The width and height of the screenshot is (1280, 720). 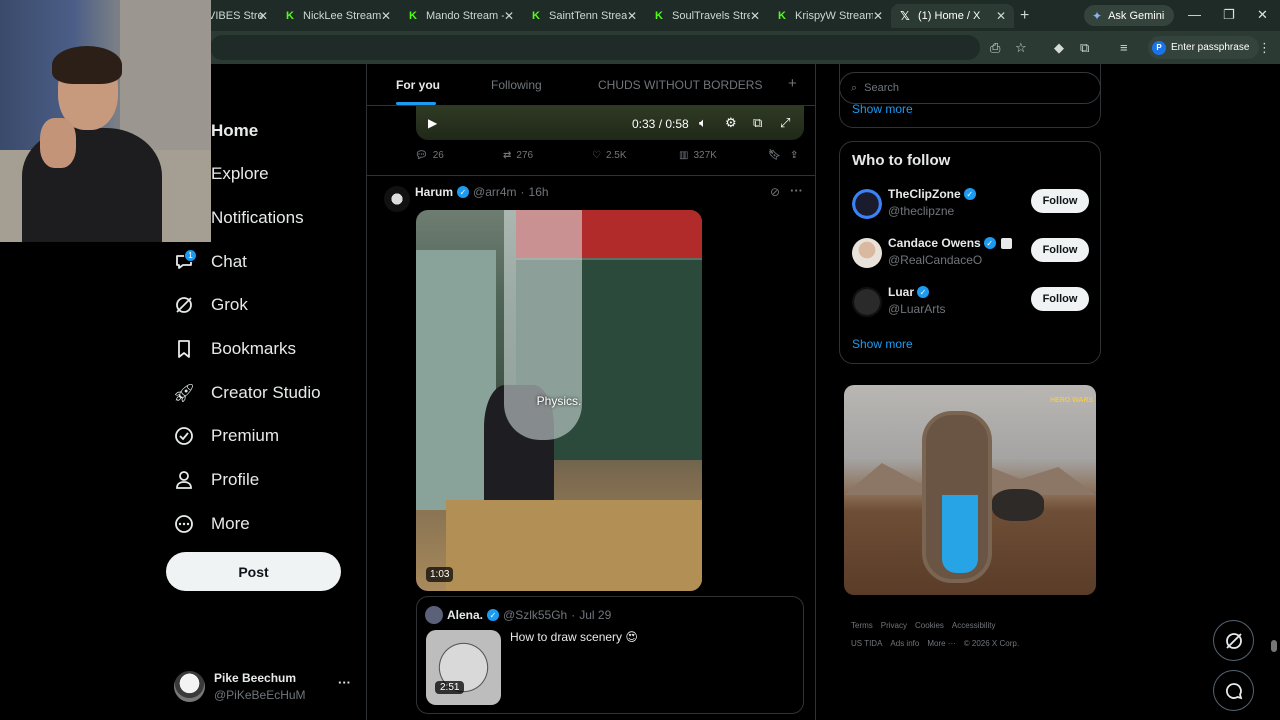 I want to click on page-scrollbar, so click(x=1274, y=646).